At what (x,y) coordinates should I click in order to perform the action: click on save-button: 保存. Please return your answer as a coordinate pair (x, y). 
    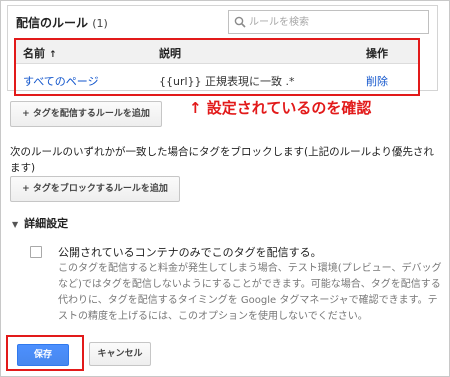
    Looking at the image, I should click on (43, 355).